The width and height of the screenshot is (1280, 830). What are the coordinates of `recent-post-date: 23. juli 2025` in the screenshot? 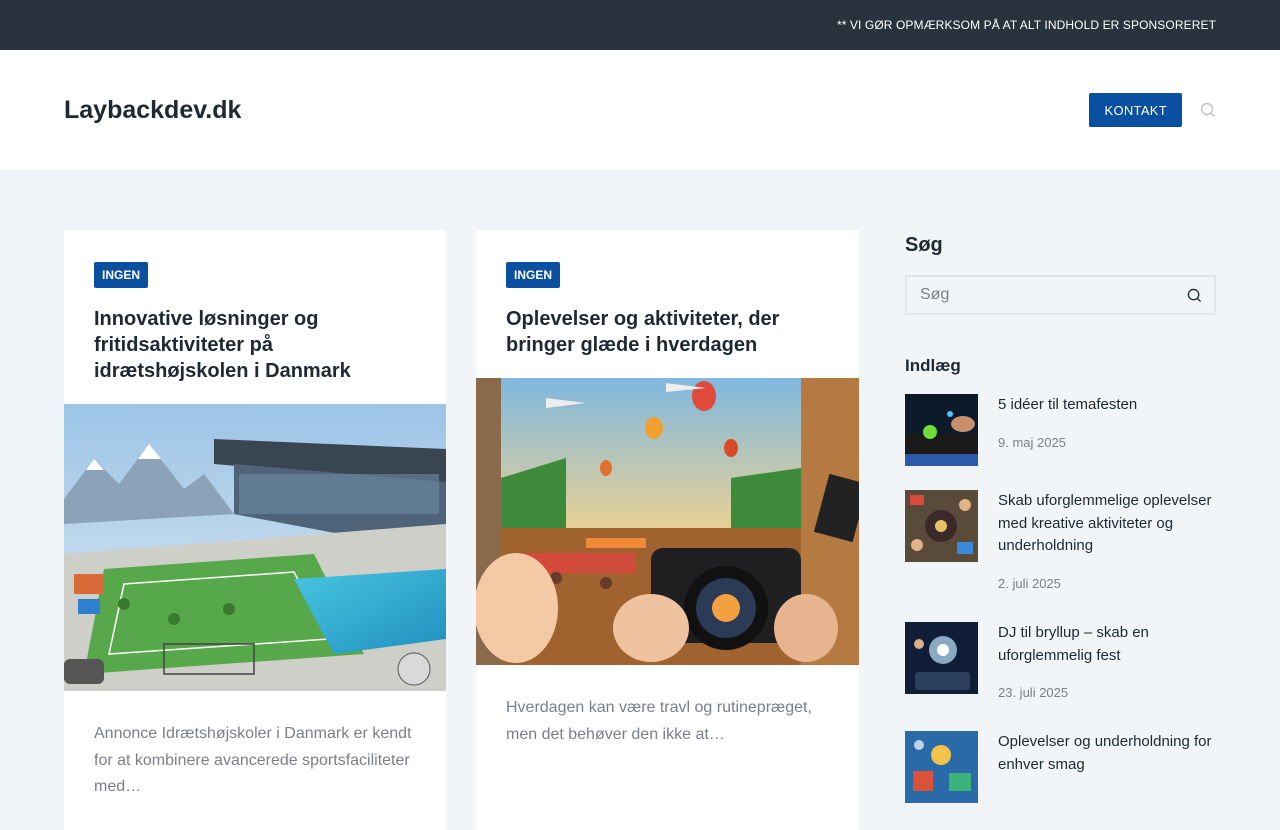 It's located at (1033, 692).